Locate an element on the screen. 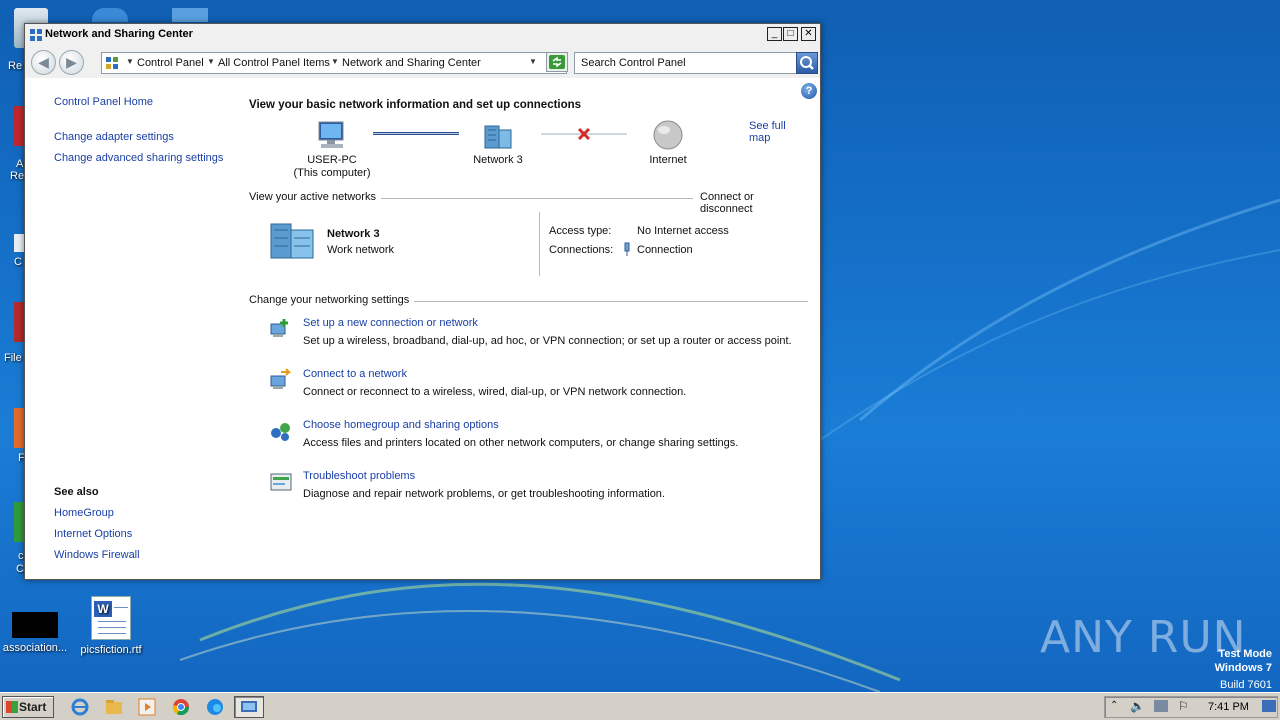 This screenshot has width=1280, height=720. windows-logo-icon is located at coordinates (12, 707).